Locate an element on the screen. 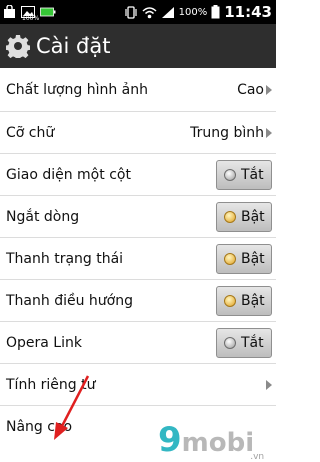  setting-status-bar: Thanh trạng thái Bật is located at coordinates (138, 259).